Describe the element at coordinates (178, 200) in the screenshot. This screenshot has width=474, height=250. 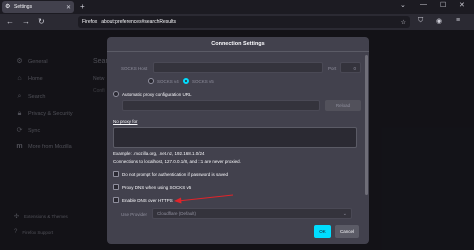
I see `arrow-head` at that location.